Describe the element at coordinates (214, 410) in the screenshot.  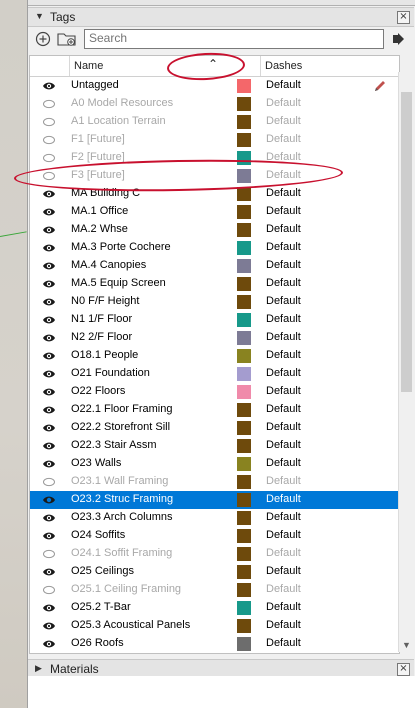
I see `table-row: O22.1 Floor Framing Default` at that location.